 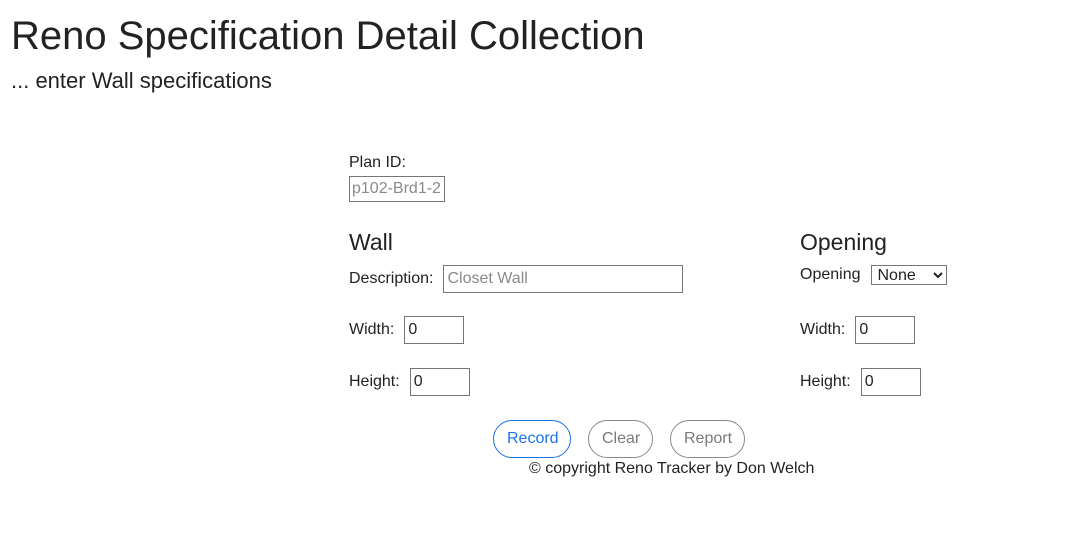 What do you see at coordinates (672, 468) in the screenshot?
I see `copyright-footer: © copyright Reno Tracker by Don Welch` at bounding box center [672, 468].